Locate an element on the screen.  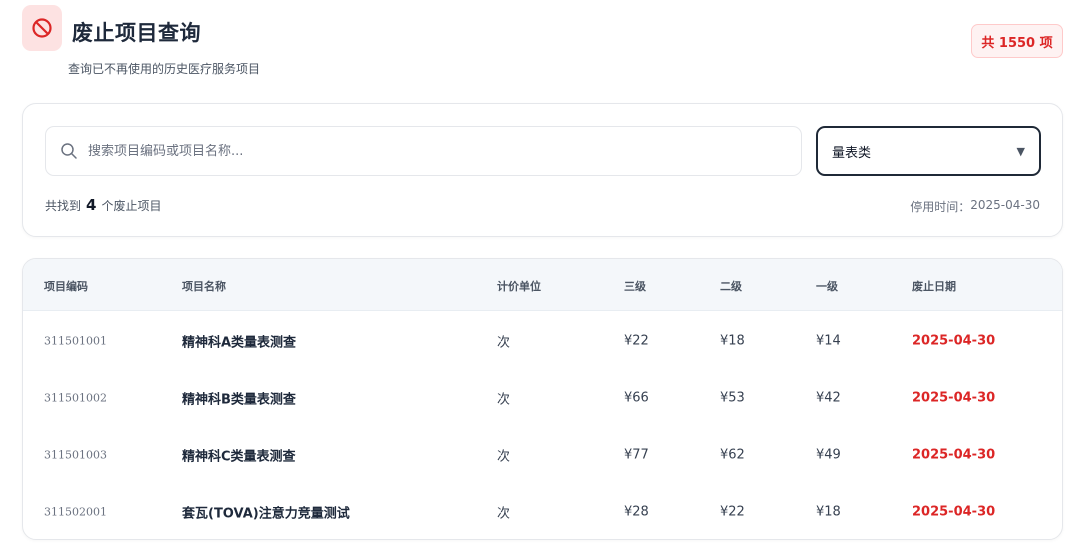
search-input is located at coordinates (428, 151).